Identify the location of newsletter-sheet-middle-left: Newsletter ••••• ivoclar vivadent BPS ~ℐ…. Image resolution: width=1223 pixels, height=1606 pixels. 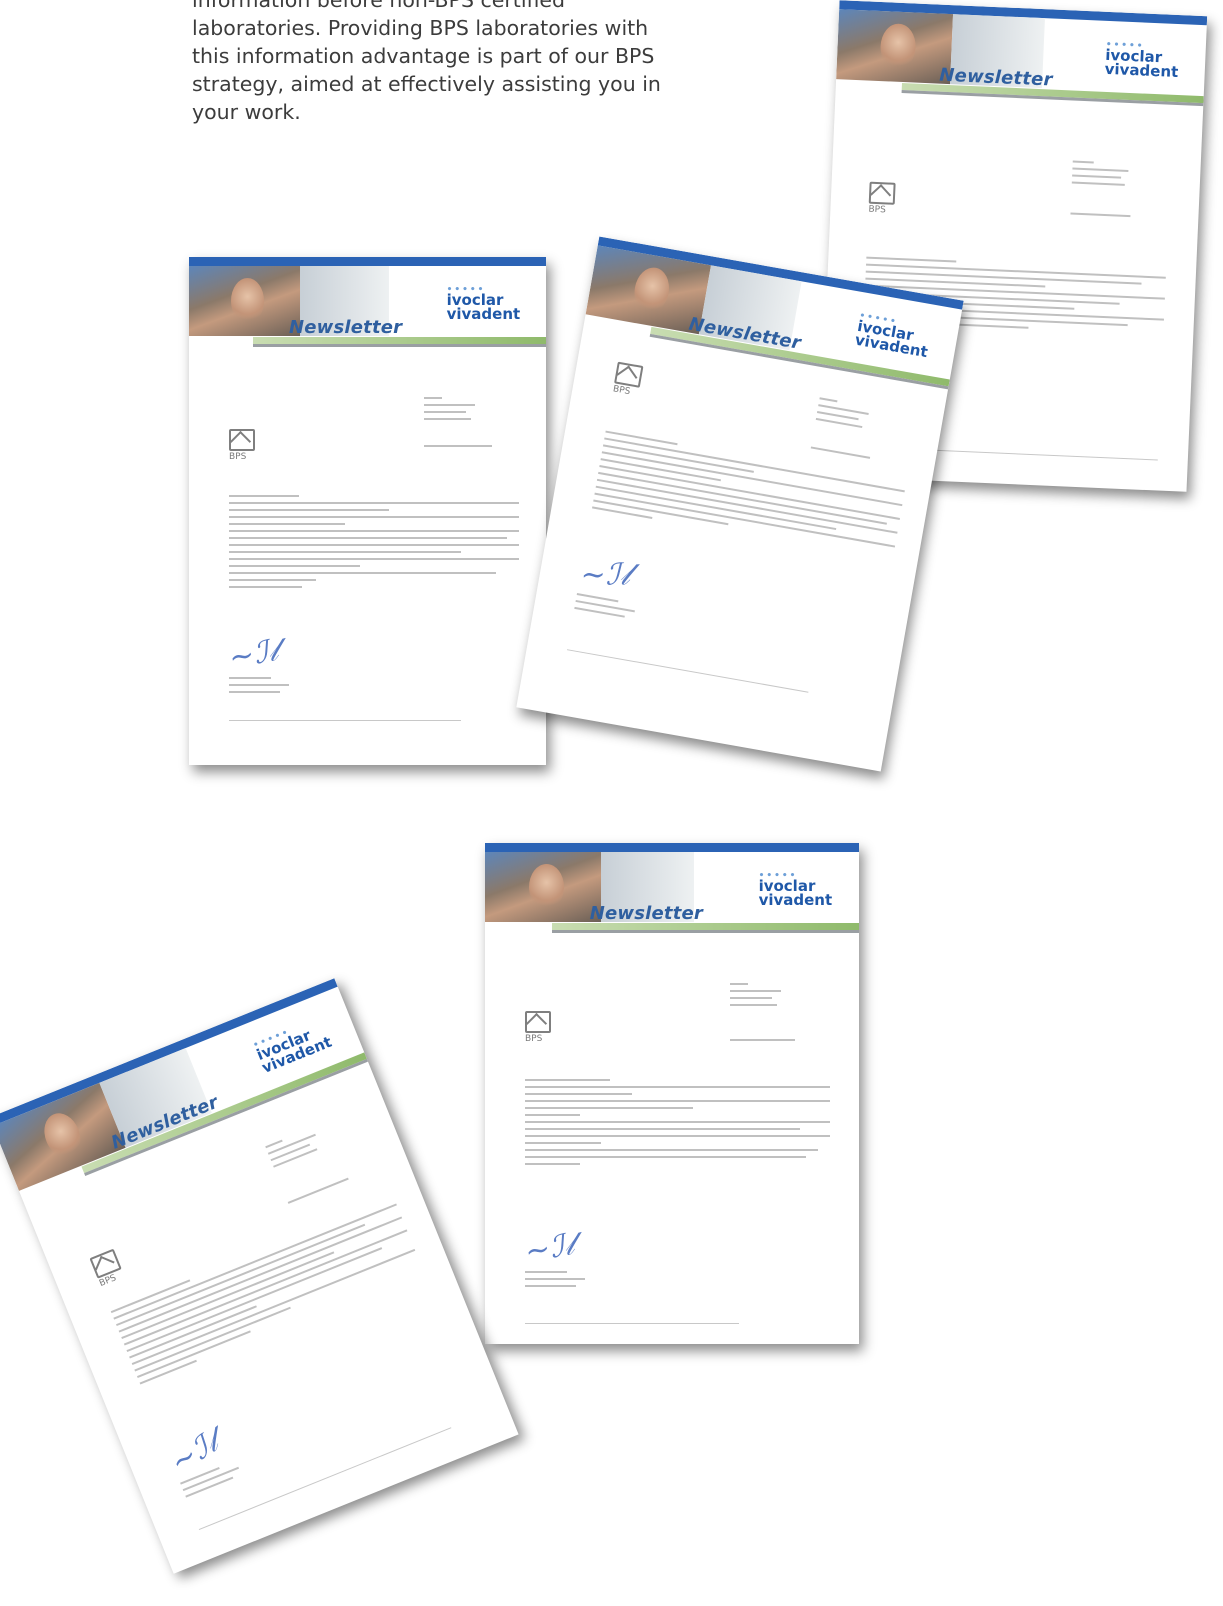
(367, 511).